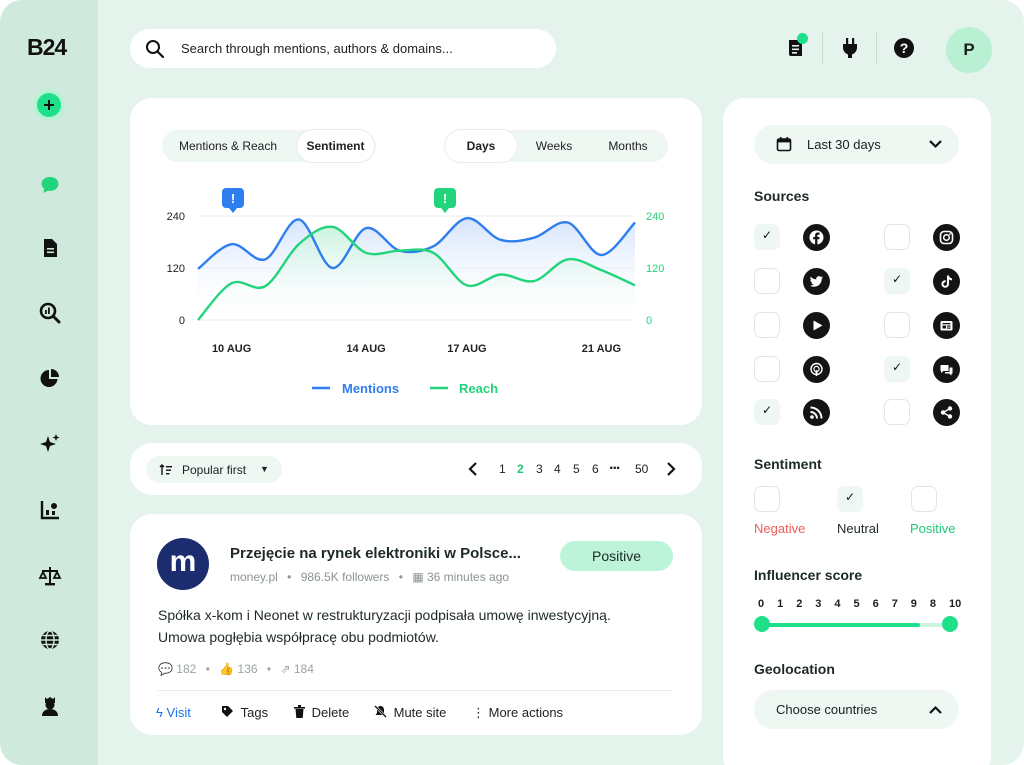 This screenshot has width=1024, height=765. What do you see at coordinates (50, 378) in the screenshot?
I see `pie-chart-icon` at bounding box center [50, 378].